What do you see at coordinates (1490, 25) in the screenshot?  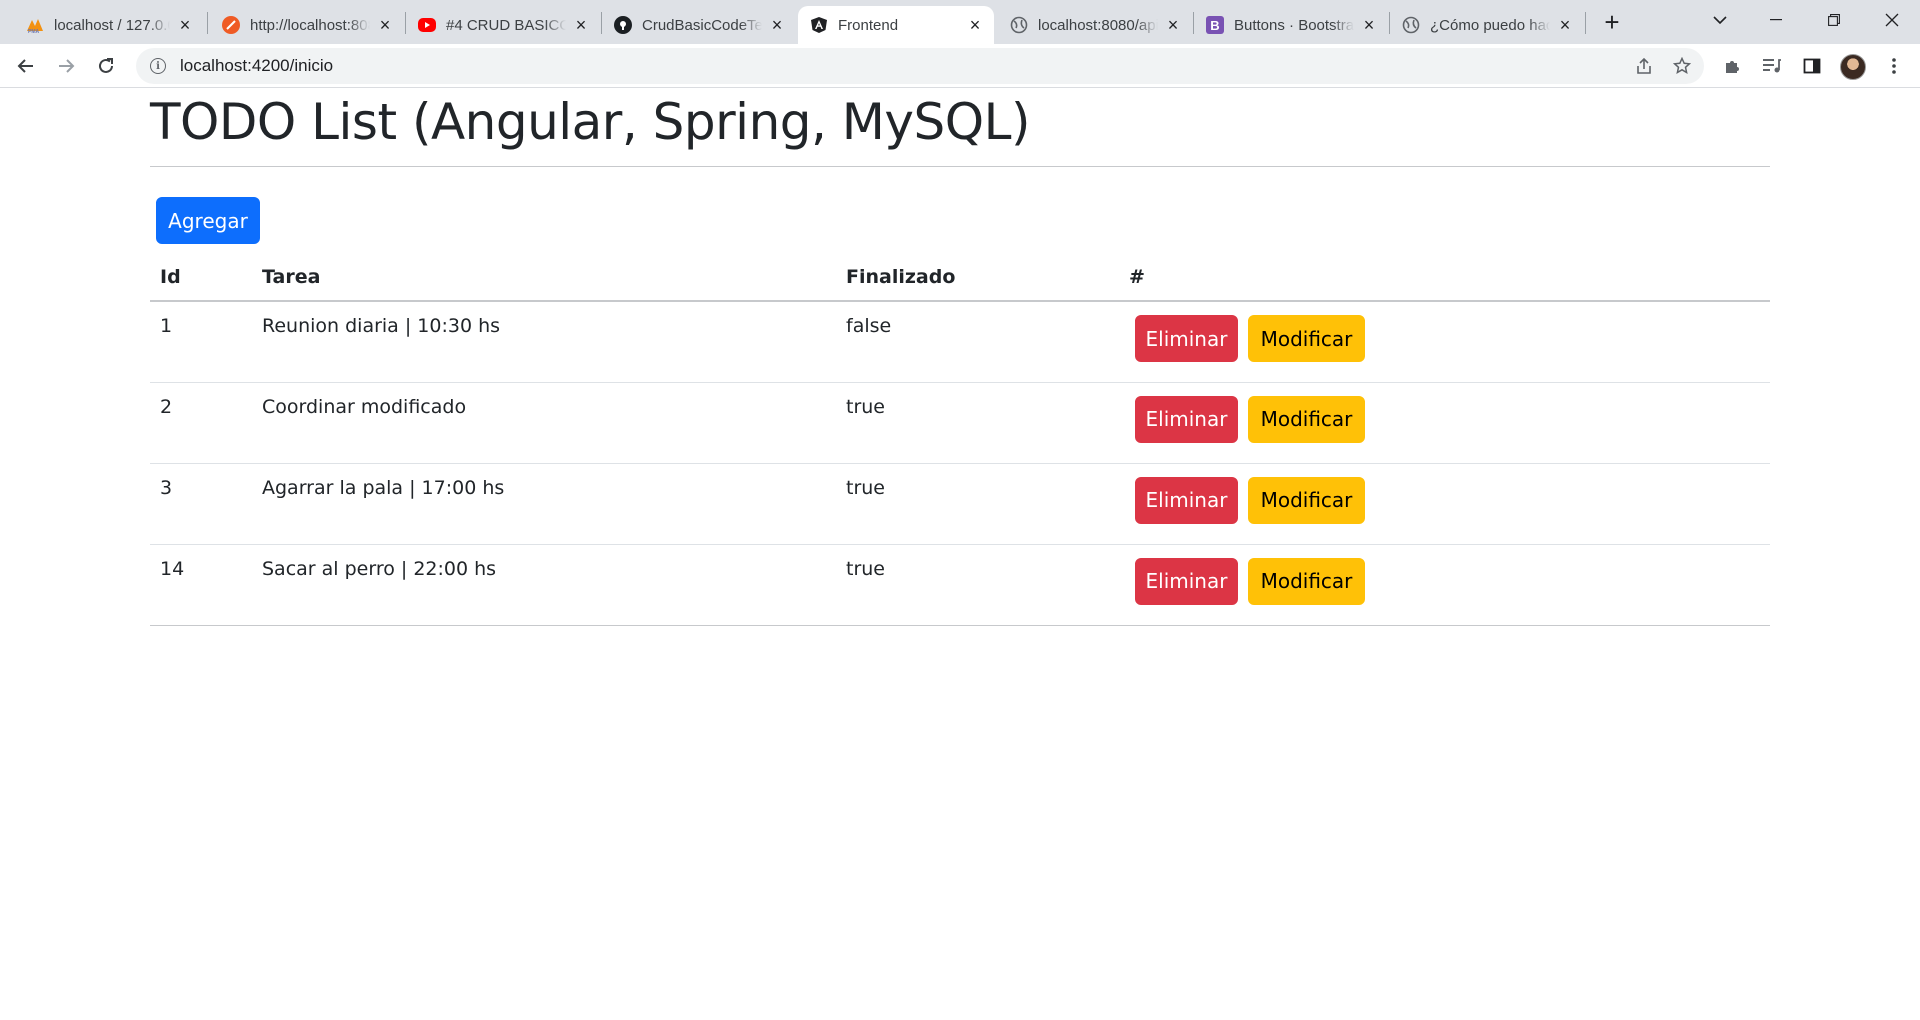 I see `tab-title: ¿Cómo puedo hacer` at bounding box center [1490, 25].